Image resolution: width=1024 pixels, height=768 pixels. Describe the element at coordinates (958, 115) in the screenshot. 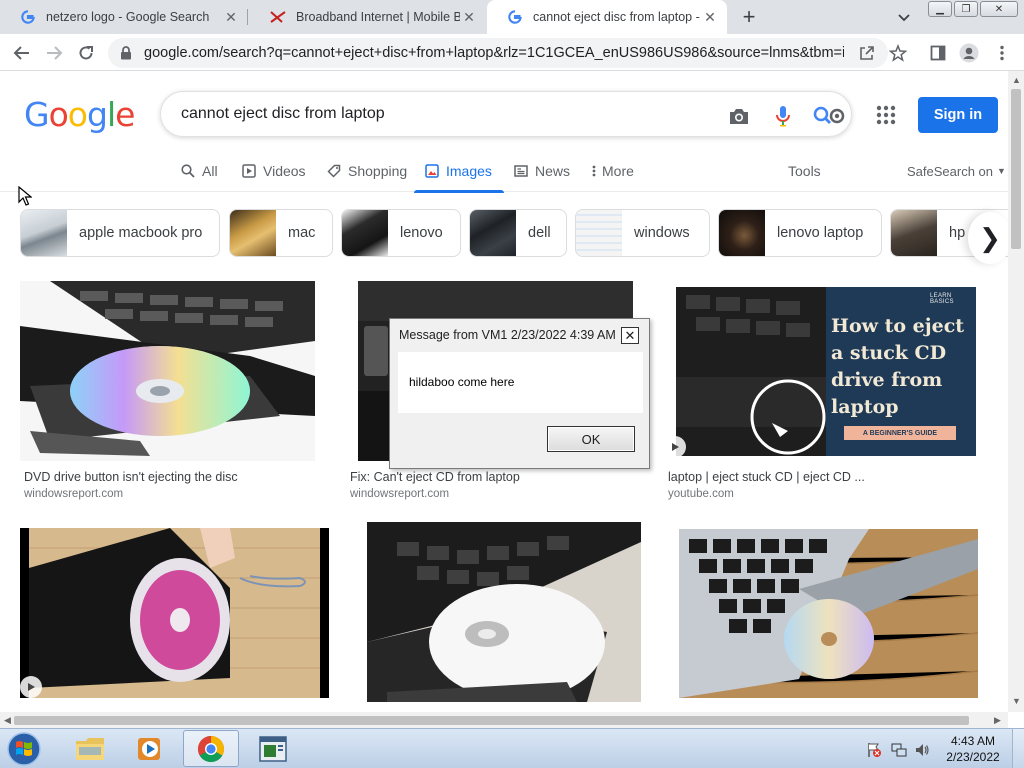

I see `sign-in-button: Sign in` at that location.